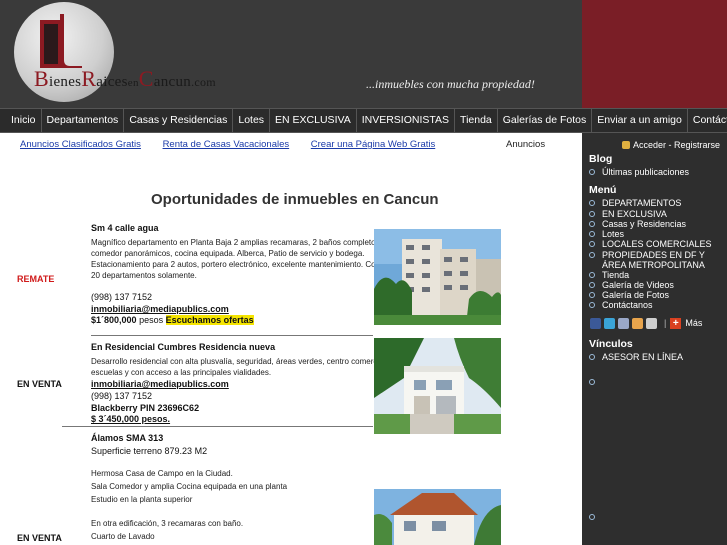 The height and width of the screenshot is (545, 727). I want to click on sidebar-item-galeria-fotos: Galería de Fotos, so click(629, 295).